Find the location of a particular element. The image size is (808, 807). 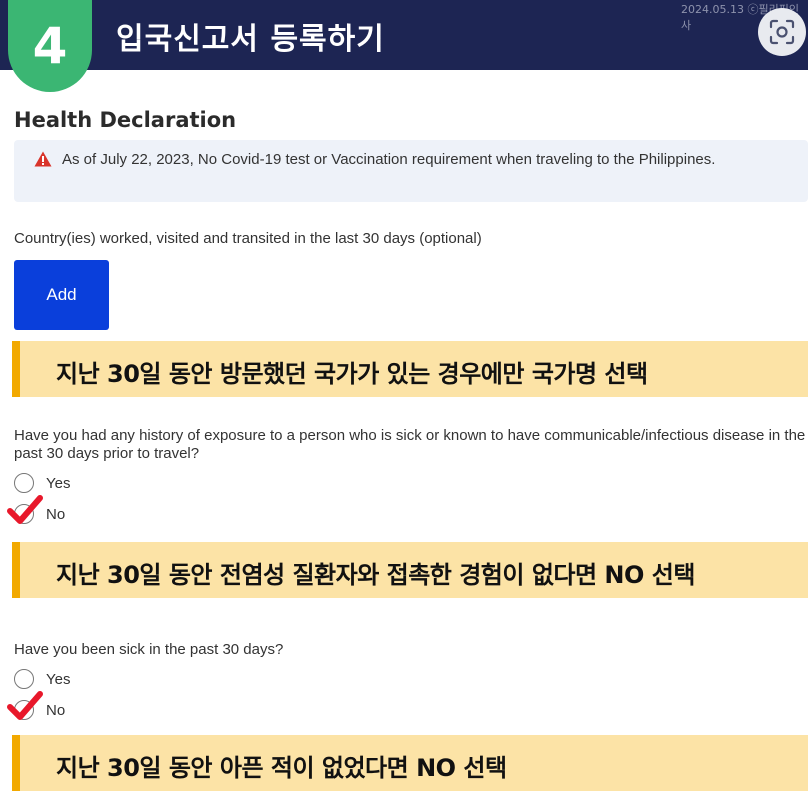

image-search-button is located at coordinates (782, 32).